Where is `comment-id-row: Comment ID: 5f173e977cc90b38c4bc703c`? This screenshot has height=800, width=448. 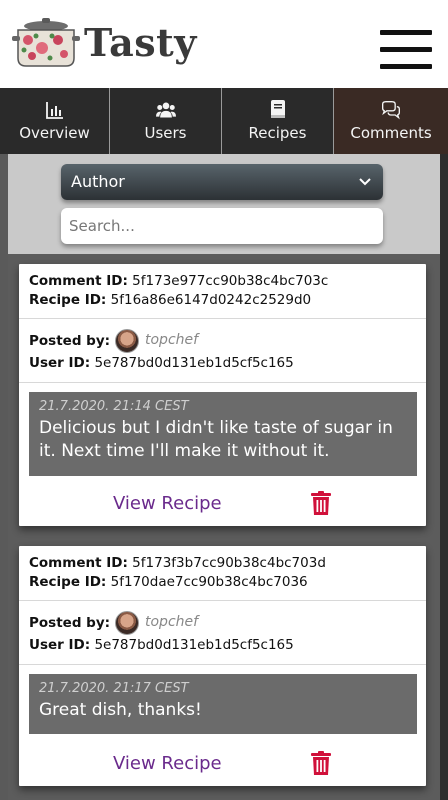 comment-id-row: Comment ID: 5f173e977cc90b38c4bc703c is located at coordinates (178, 281).